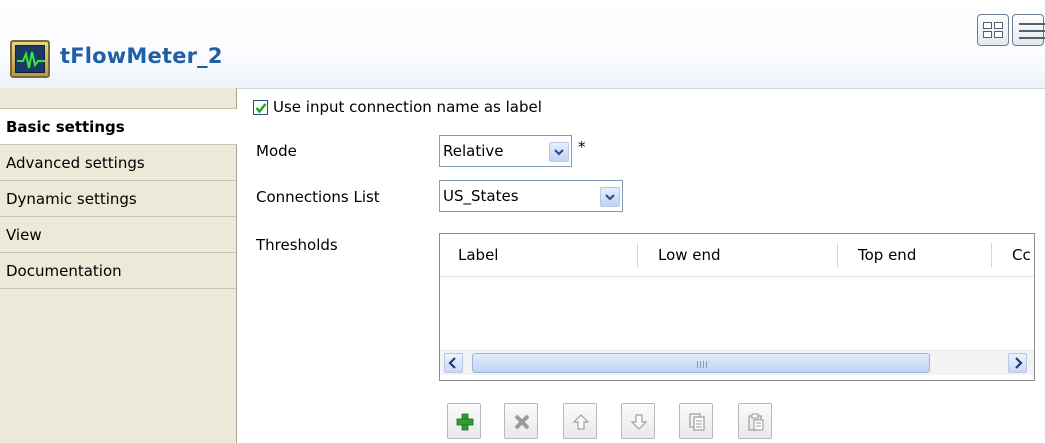 The height and width of the screenshot is (443, 1045). What do you see at coordinates (531, 196) in the screenshot?
I see `connections-list-select: US_States` at bounding box center [531, 196].